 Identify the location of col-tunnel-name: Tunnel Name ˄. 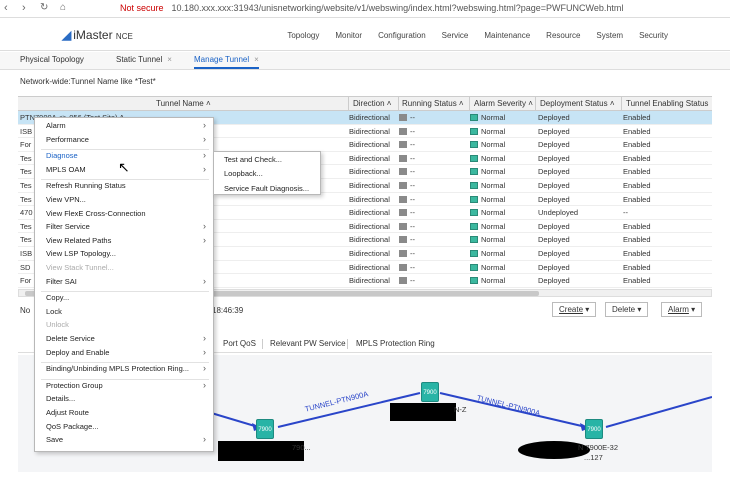
(183, 103).